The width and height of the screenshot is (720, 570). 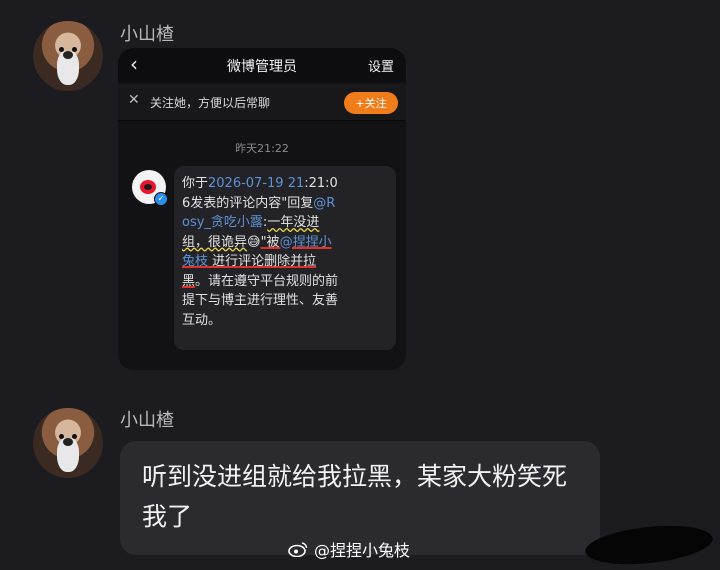 I want to click on message-part: 进行, so click(x=223, y=261).